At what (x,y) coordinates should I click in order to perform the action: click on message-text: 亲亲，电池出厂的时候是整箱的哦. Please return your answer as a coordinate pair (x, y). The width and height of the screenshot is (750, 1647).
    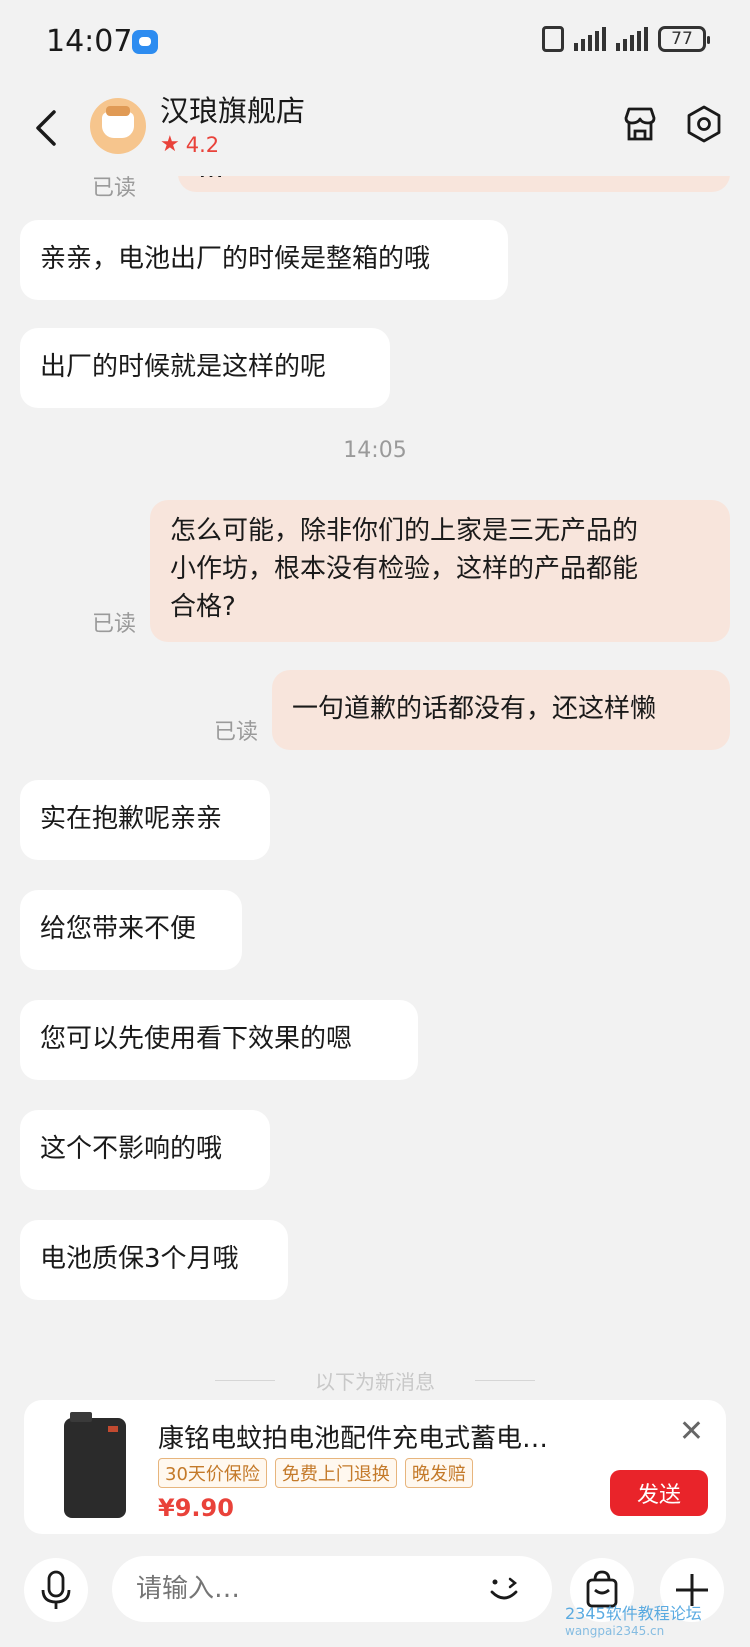
    Looking at the image, I should click on (235, 259).